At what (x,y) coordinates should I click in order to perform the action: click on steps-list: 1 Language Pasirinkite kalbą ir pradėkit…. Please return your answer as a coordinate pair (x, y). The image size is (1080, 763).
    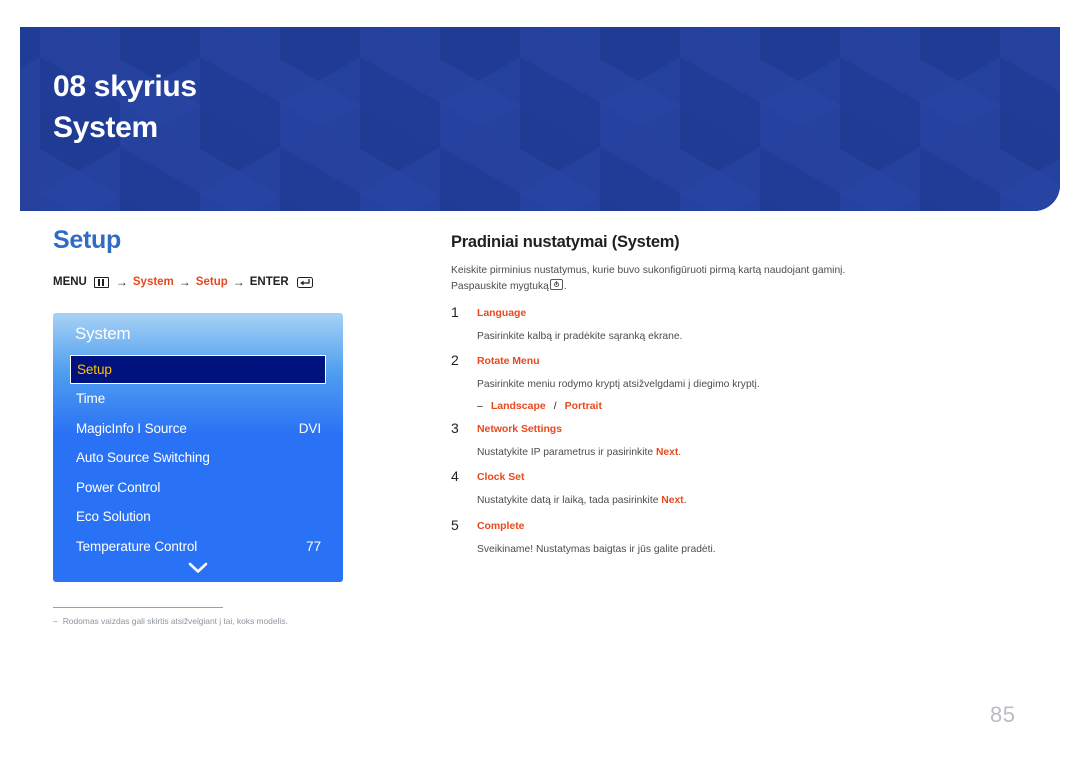
    Looking at the image, I should click on (661, 431).